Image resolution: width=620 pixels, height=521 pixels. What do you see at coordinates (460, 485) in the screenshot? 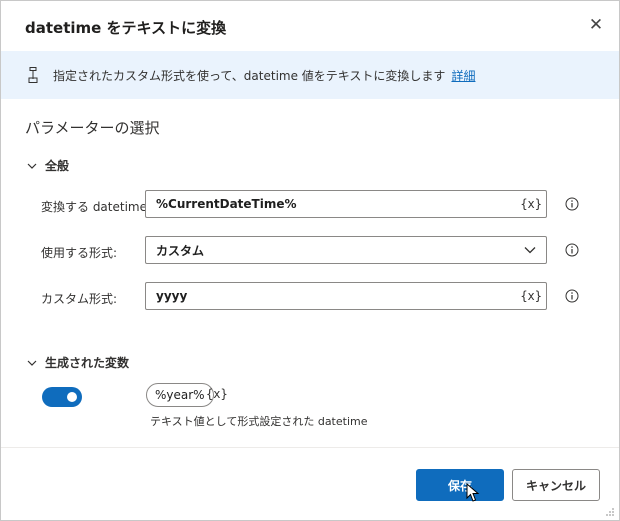
I see `save-button: 保存` at bounding box center [460, 485].